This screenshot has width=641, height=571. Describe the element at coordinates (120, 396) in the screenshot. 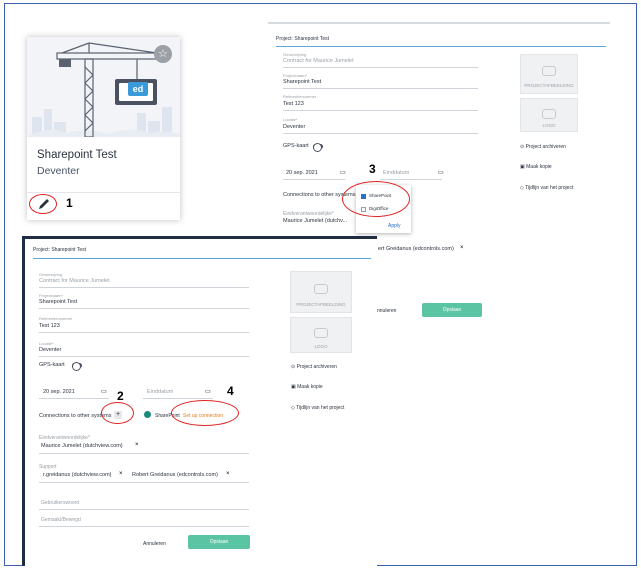

I see `annotation-number-2: 2` at that location.